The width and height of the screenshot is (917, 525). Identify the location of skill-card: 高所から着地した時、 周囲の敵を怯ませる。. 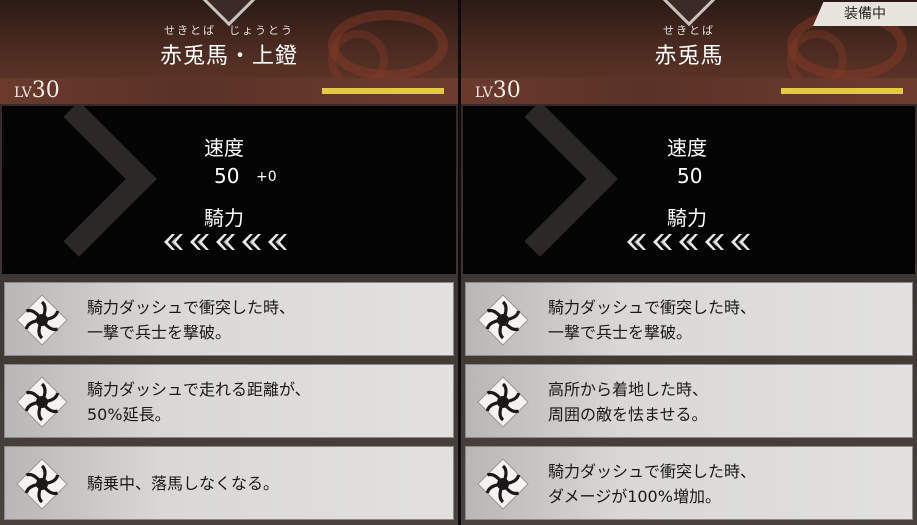
(689, 401).